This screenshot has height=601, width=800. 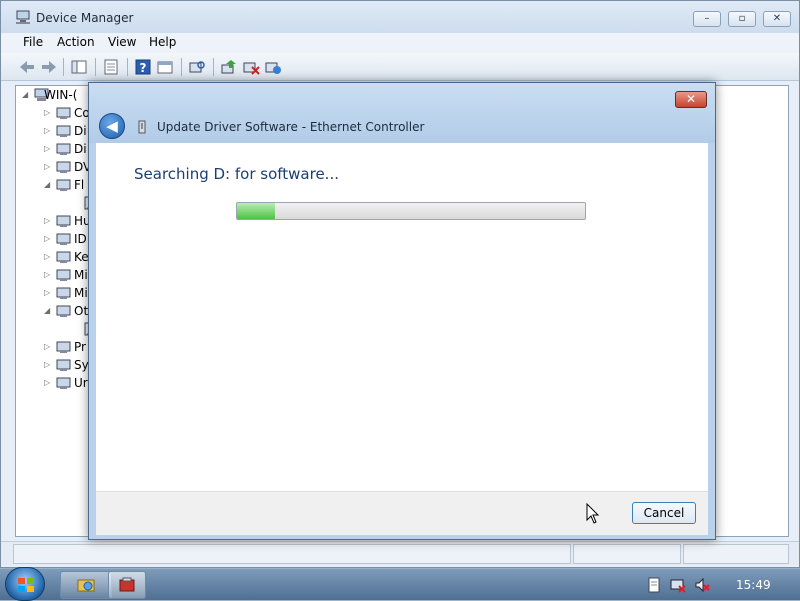 I want to click on progress-fill, so click(x=256, y=211).